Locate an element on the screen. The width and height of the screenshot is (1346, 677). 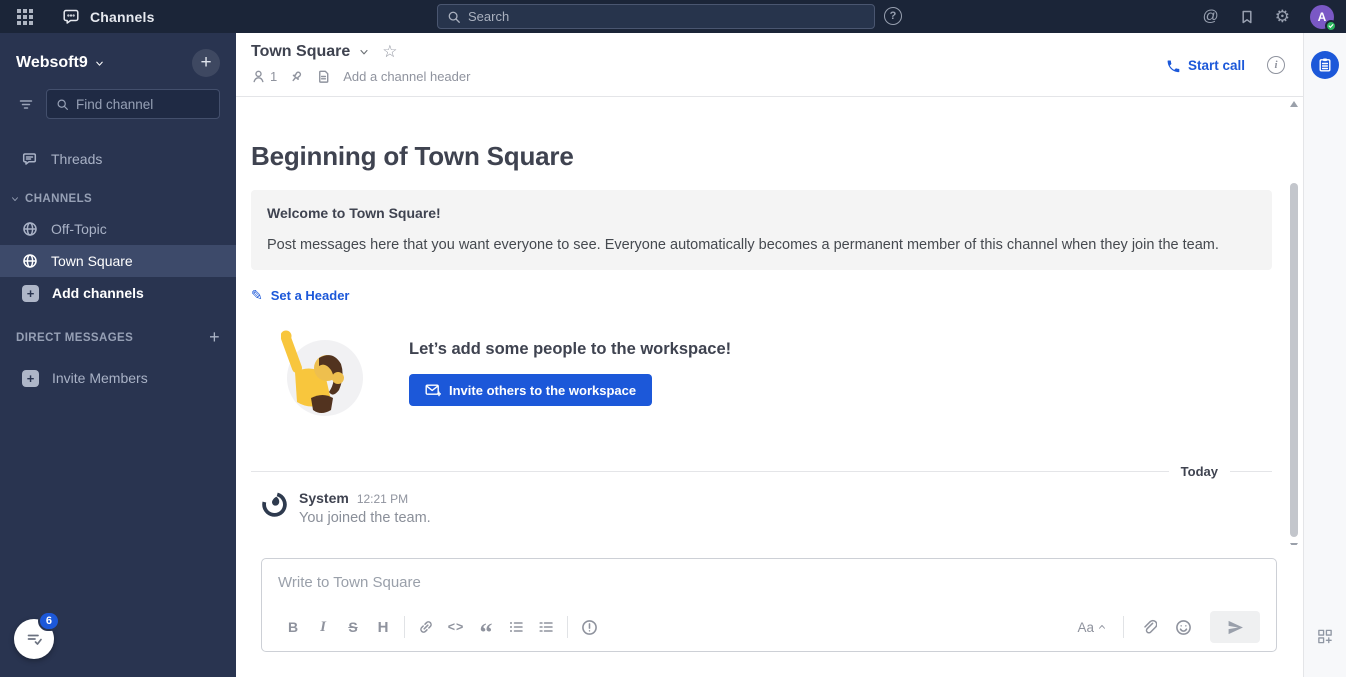
product-switcher: Channels is located at coordinates (108, 17).